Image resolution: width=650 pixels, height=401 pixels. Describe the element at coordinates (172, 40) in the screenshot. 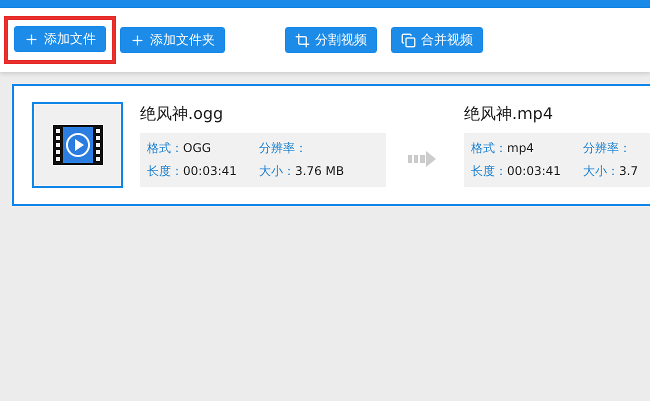

I see `toolbar-button: 添加文件夹` at that location.